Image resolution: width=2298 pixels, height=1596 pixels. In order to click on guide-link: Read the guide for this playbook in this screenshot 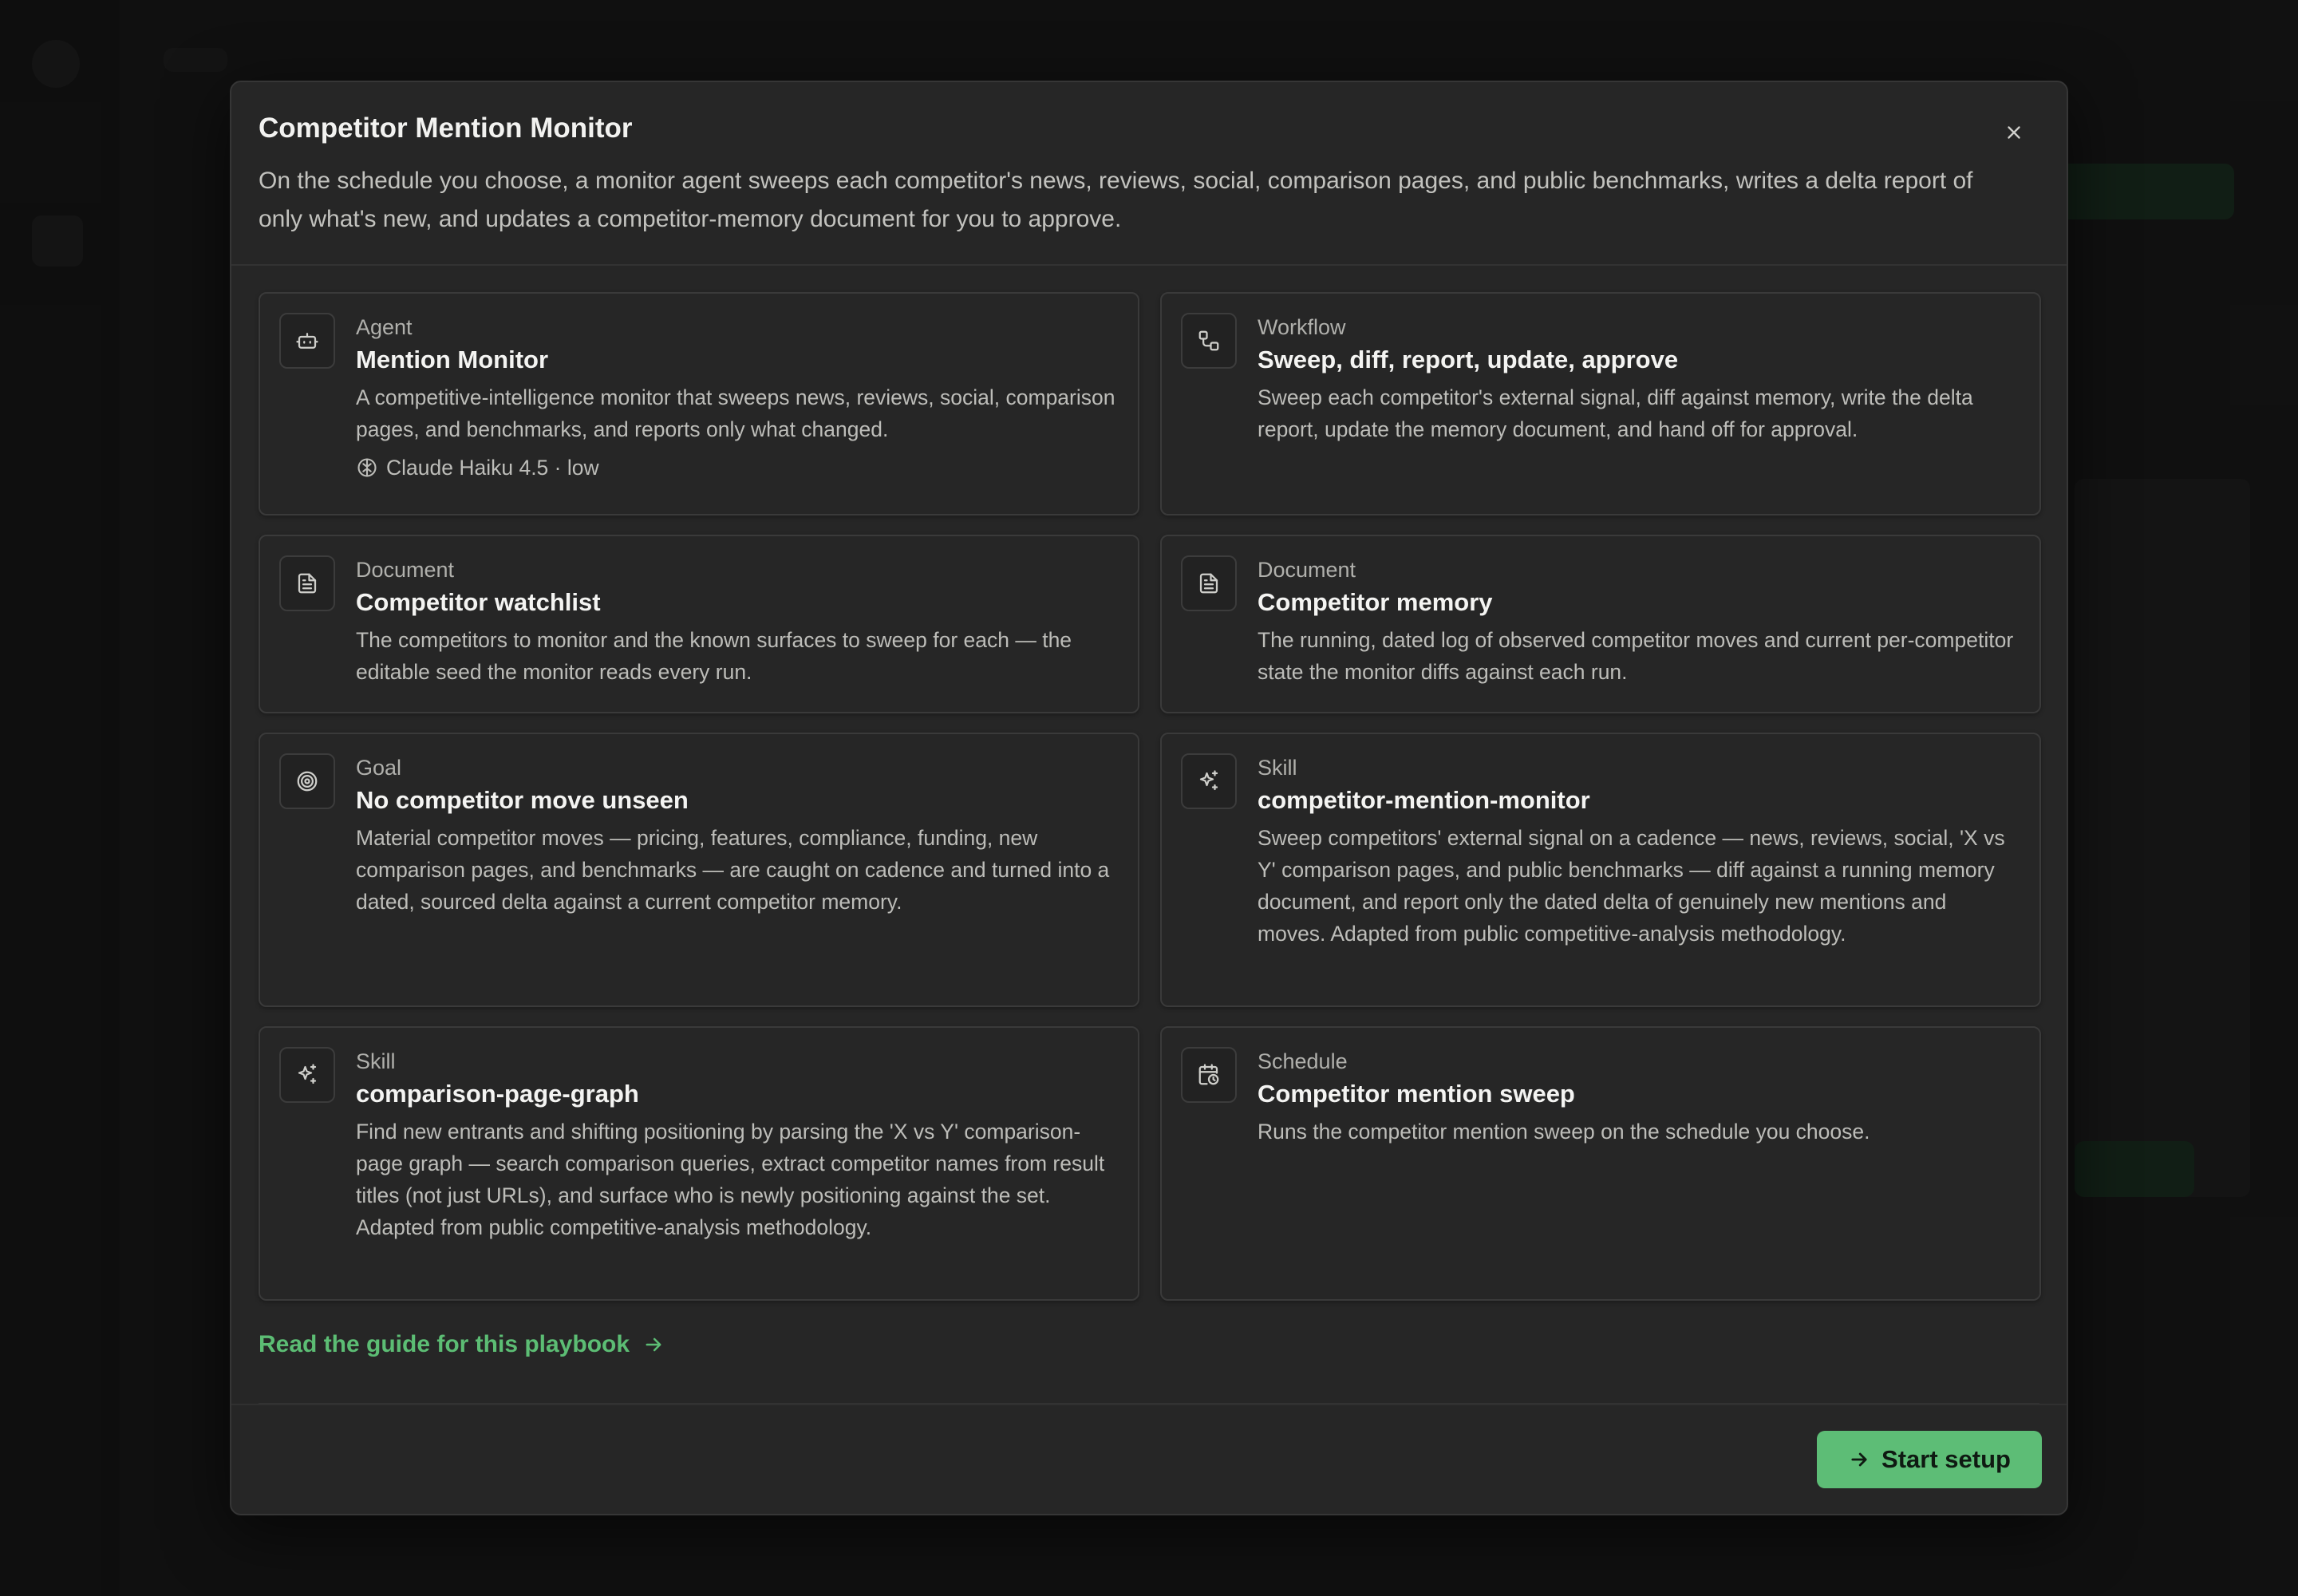, I will do `click(462, 1344)`.